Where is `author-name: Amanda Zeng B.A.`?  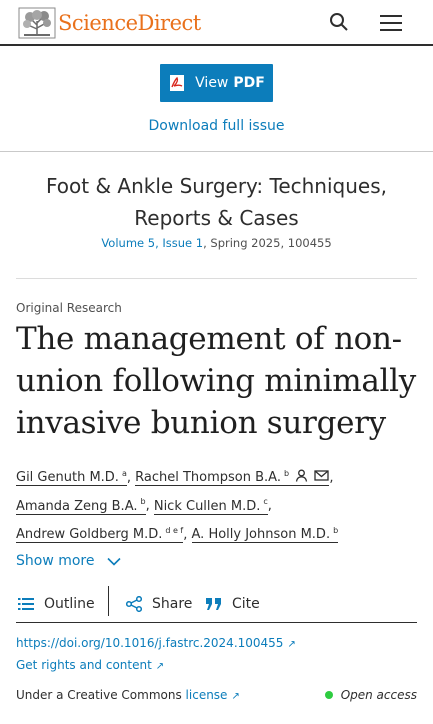 author-name: Amanda Zeng B.A. is located at coordinates (77, 506).